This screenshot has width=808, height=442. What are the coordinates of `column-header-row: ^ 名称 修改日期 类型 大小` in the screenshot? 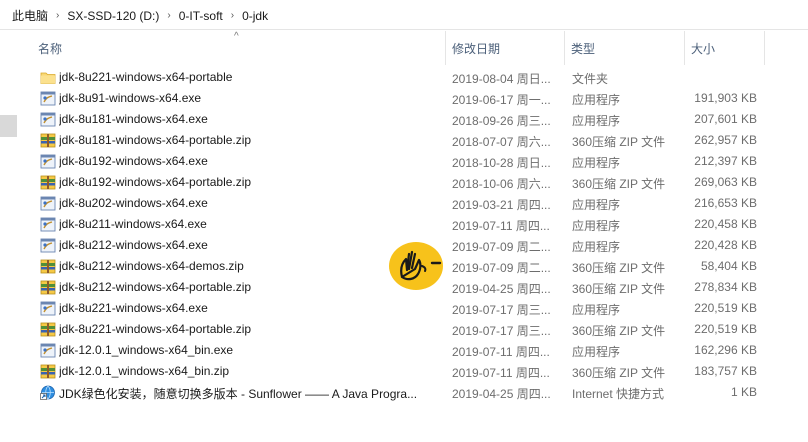 It's located at (416, 48).